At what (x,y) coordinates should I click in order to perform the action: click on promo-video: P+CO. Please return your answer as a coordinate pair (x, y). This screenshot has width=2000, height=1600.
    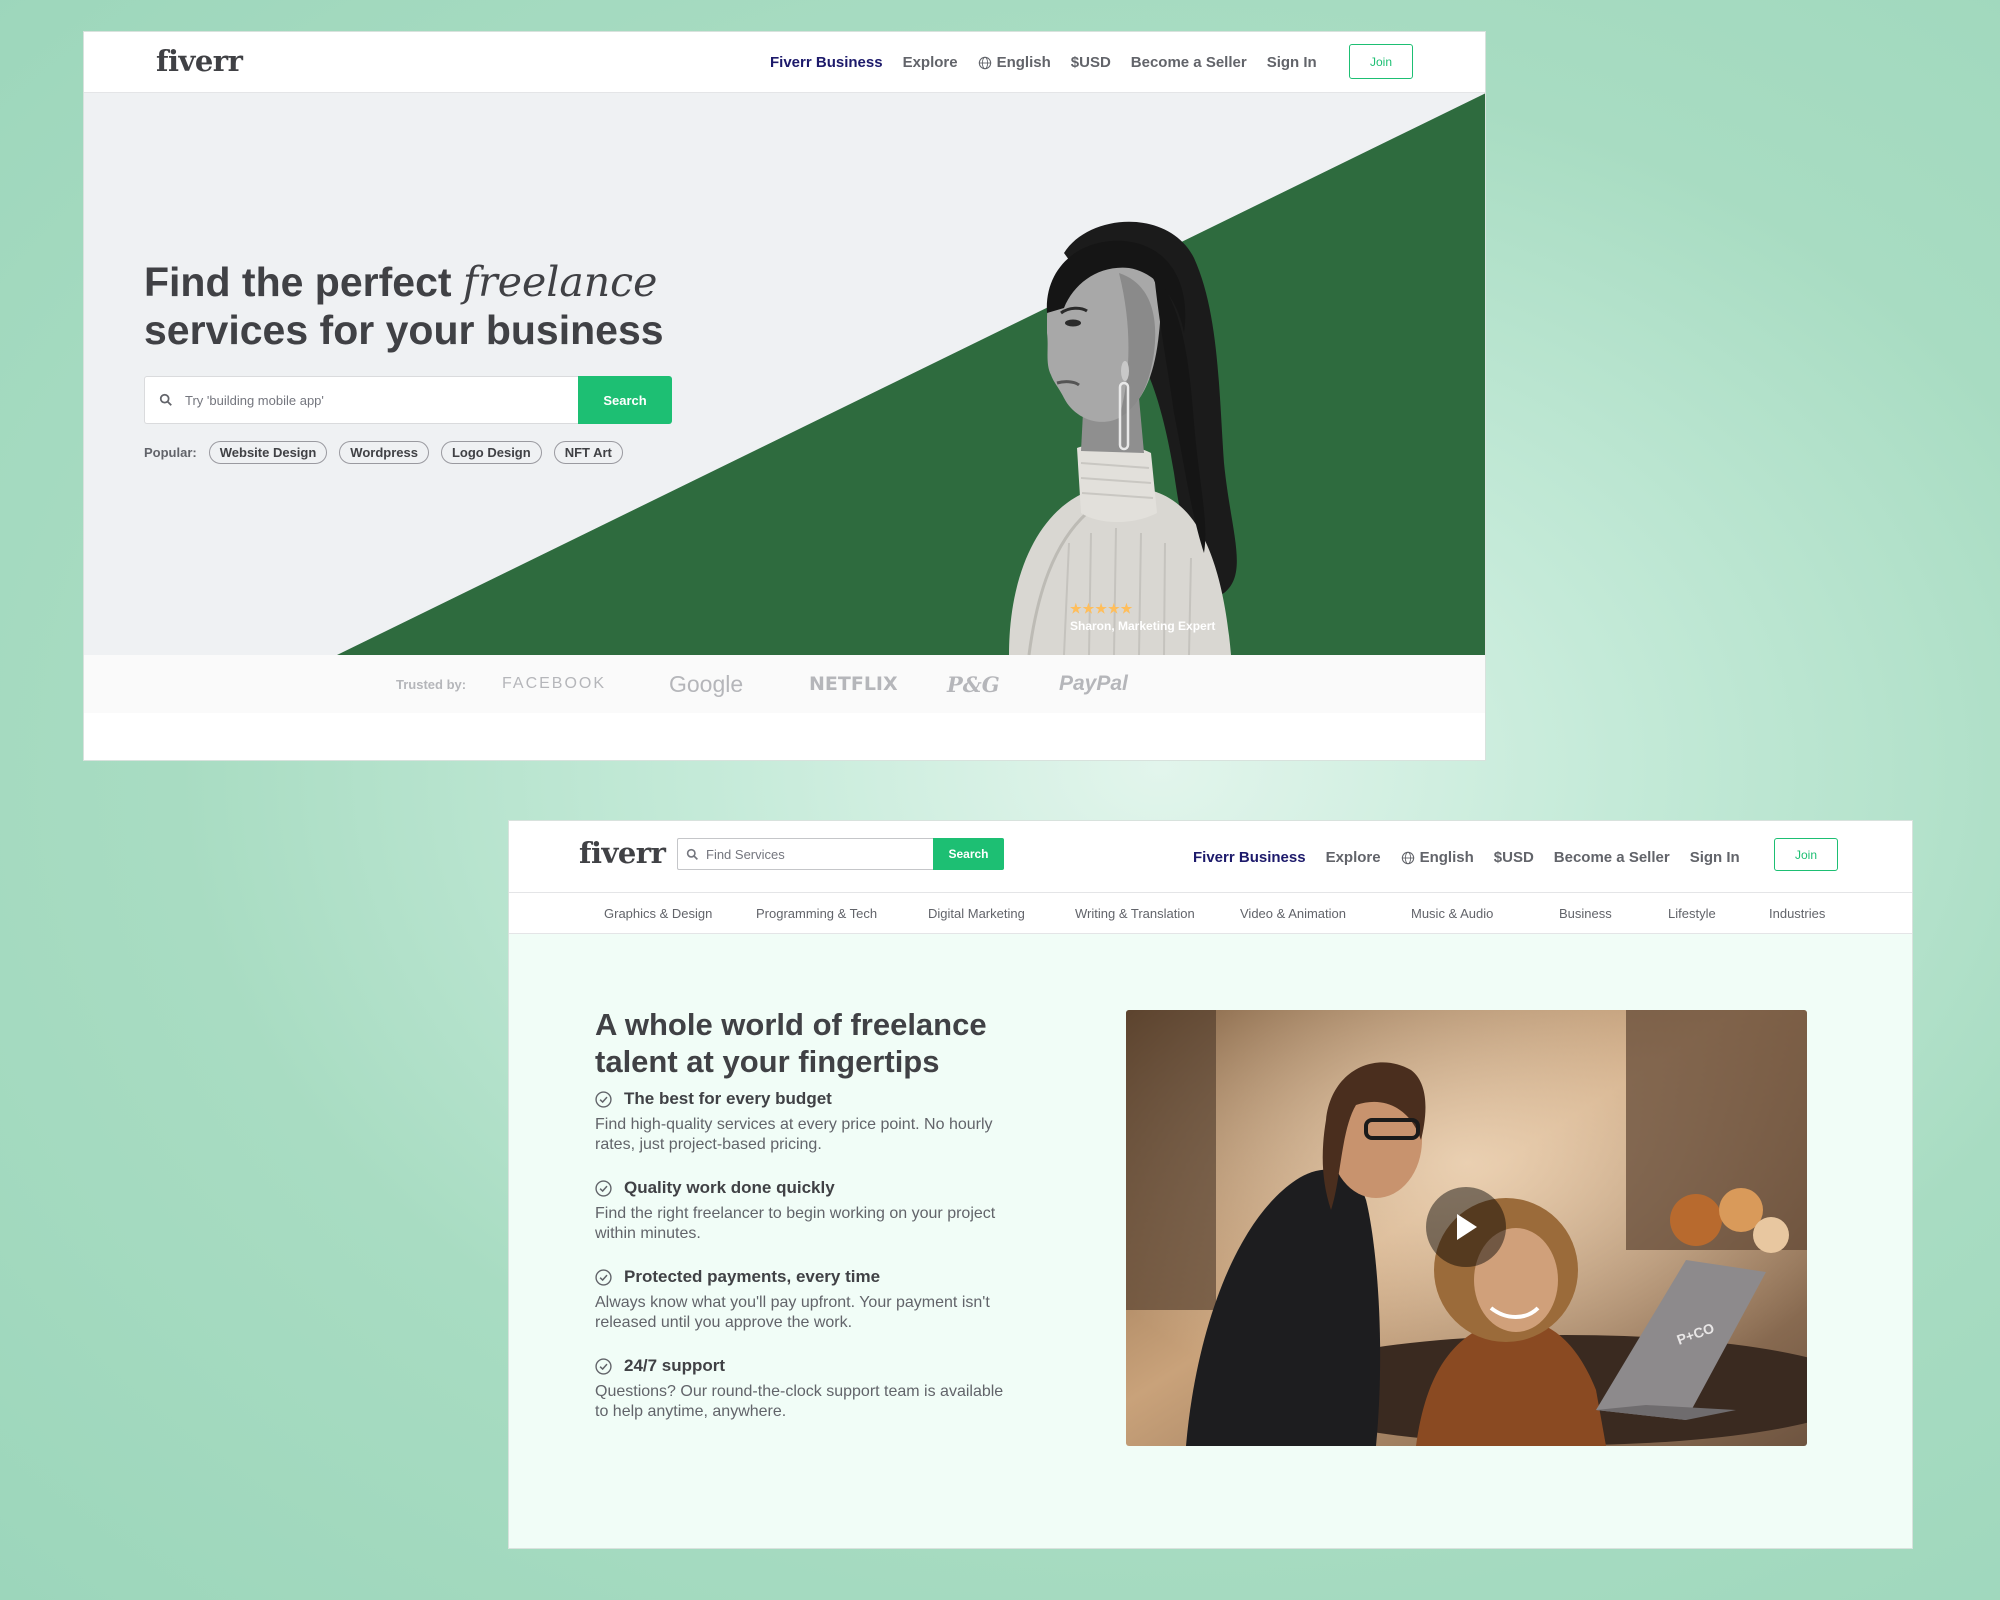
    Looking at the image, I should click on (1466, 1228).